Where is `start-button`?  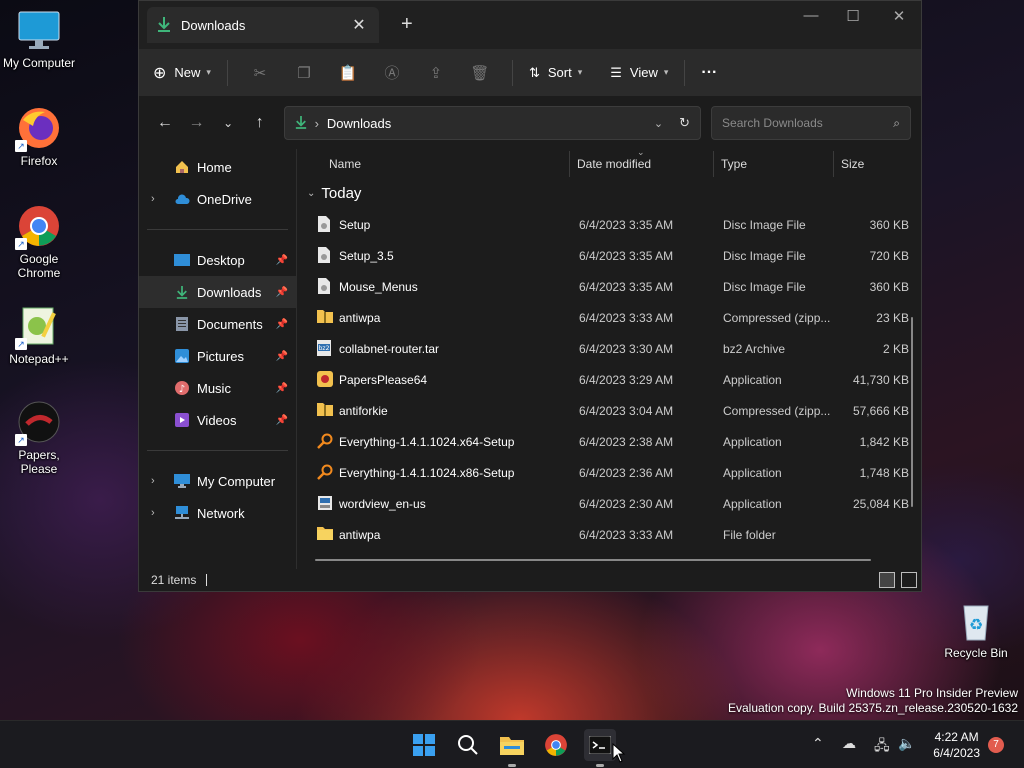 start-button is located at coordinates (424, 745).